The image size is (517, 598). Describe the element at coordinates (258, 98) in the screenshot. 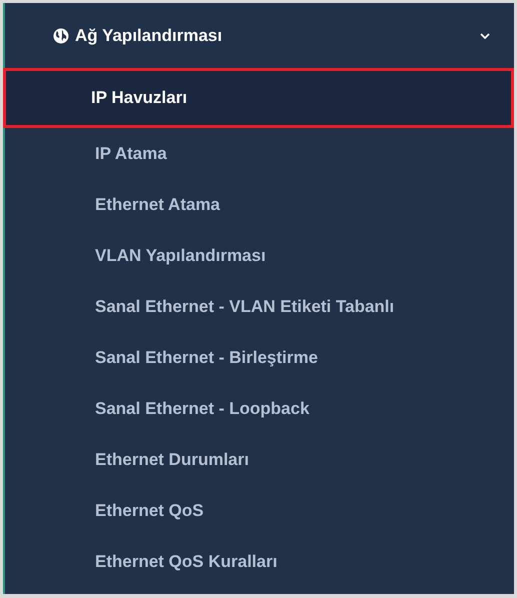

I see `menu-item: IP Havuzları` at that location.